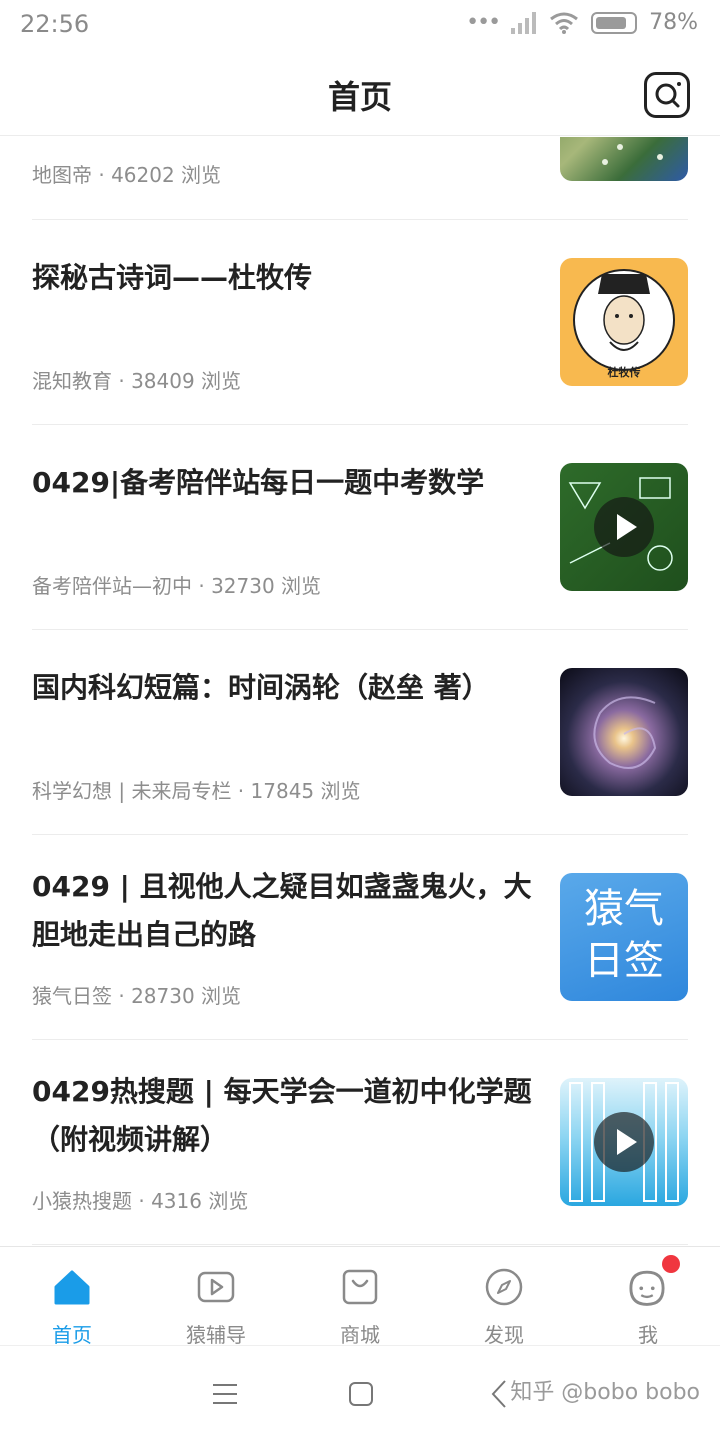 This screenshot has width=720, height=1440. I want to click on watermark: 知乎 @bobo bobo, so click(605, 1392).